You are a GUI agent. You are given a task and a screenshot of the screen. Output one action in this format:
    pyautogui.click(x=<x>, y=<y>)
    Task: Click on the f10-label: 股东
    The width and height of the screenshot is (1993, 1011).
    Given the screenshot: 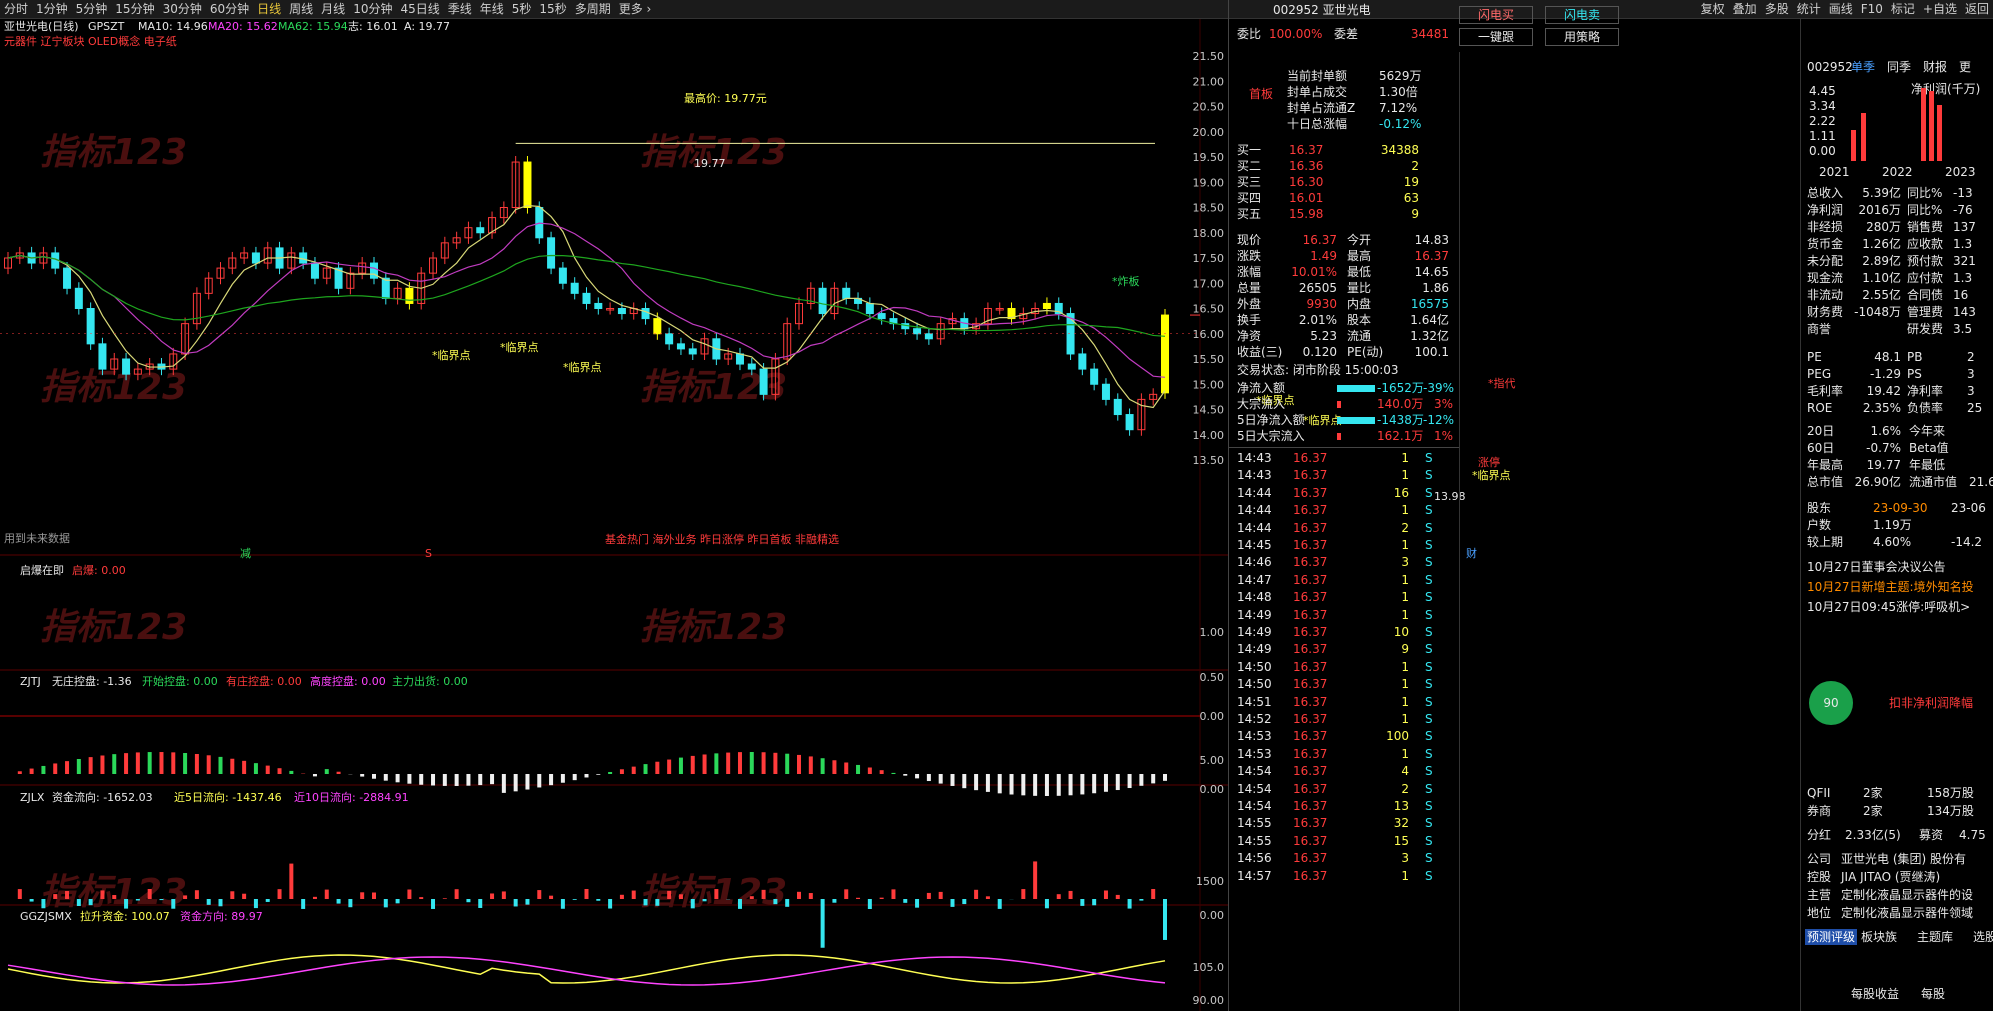 What is the action you would take?
    pyautogui.click(x=1819, y=508)
    